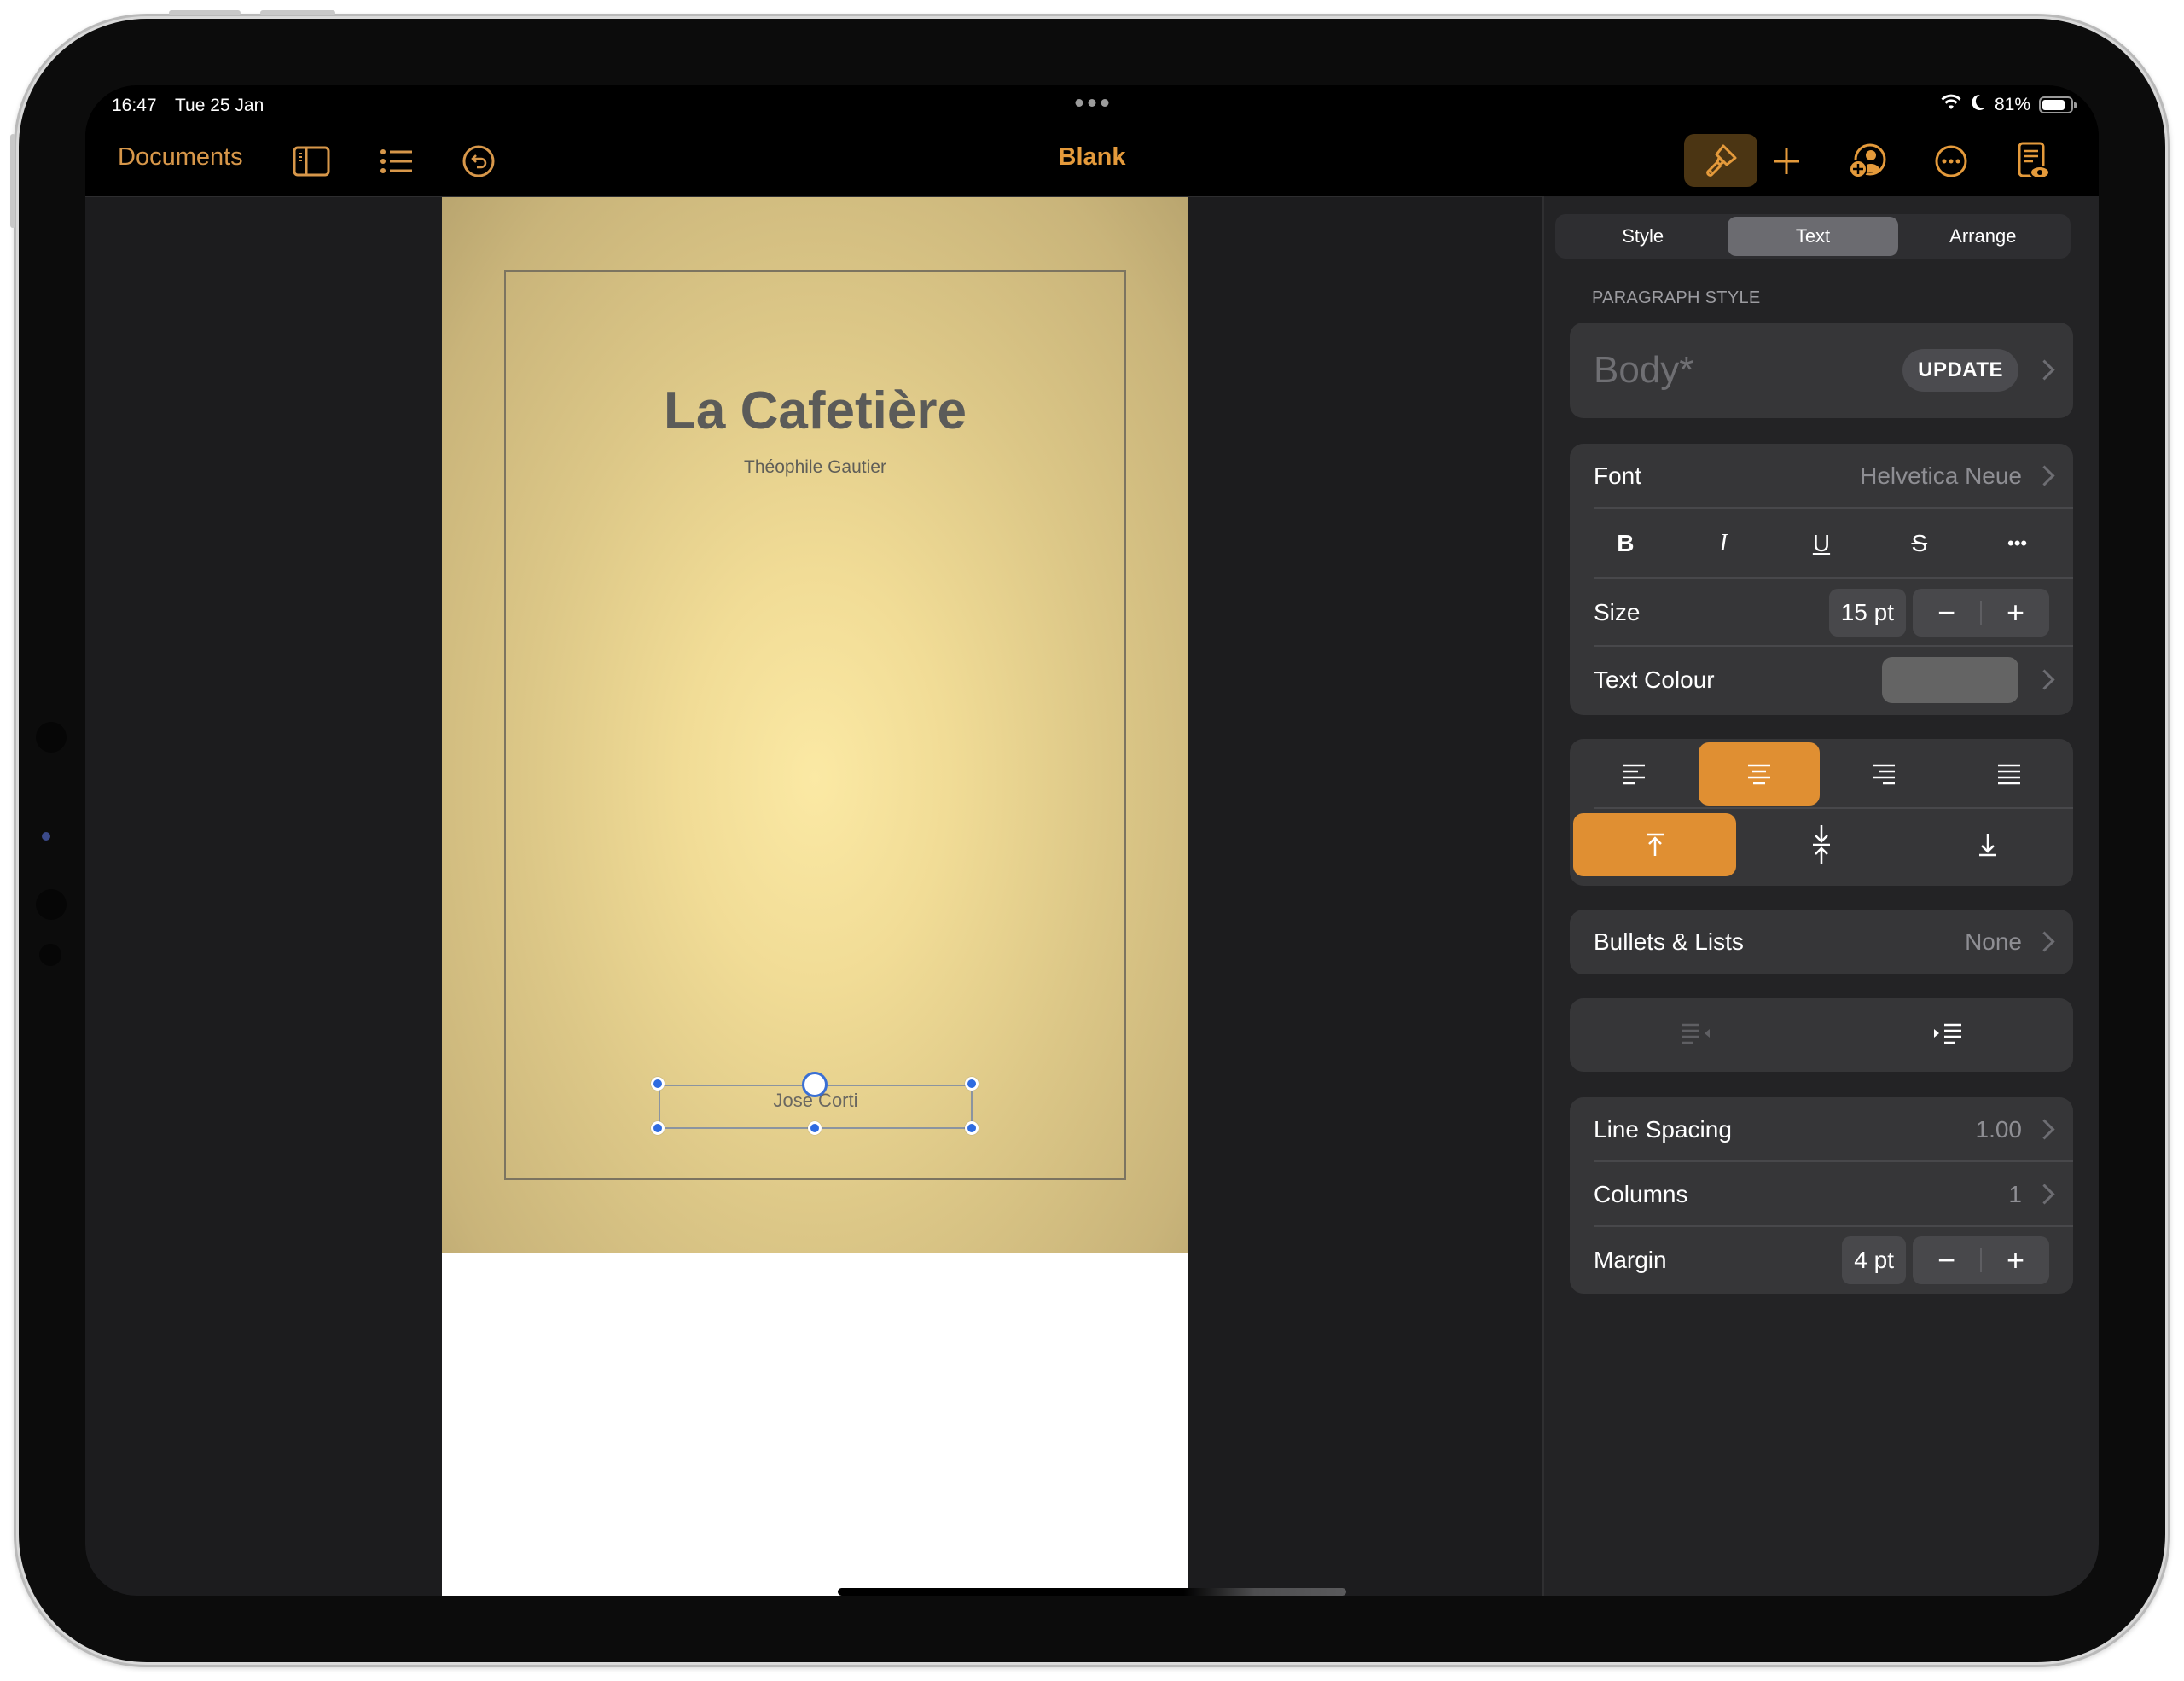  I want to click on text-colour-label: Text Colour, so click(1654, 680).